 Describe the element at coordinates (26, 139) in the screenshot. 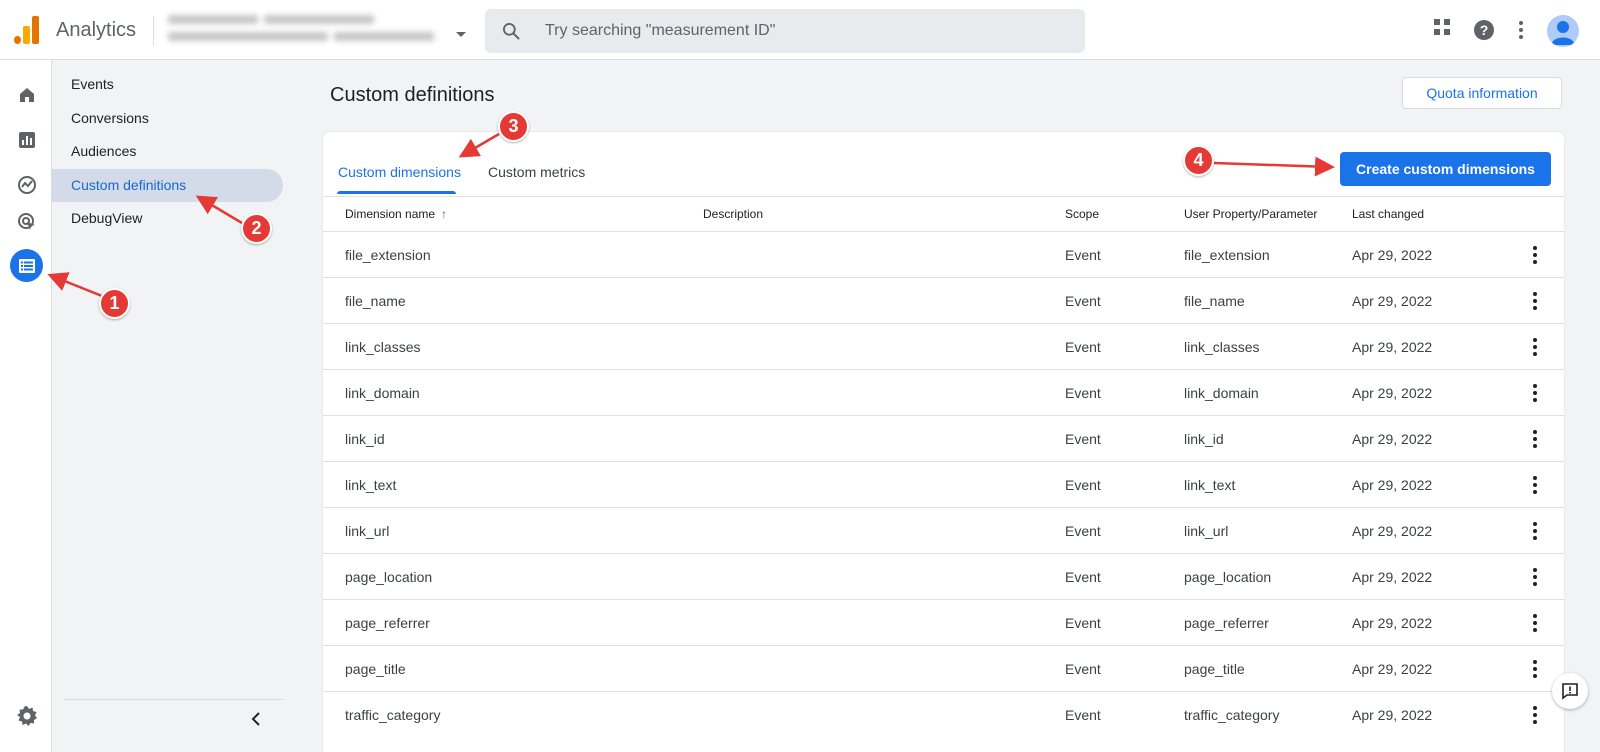

I see `reports-icon` at that location.